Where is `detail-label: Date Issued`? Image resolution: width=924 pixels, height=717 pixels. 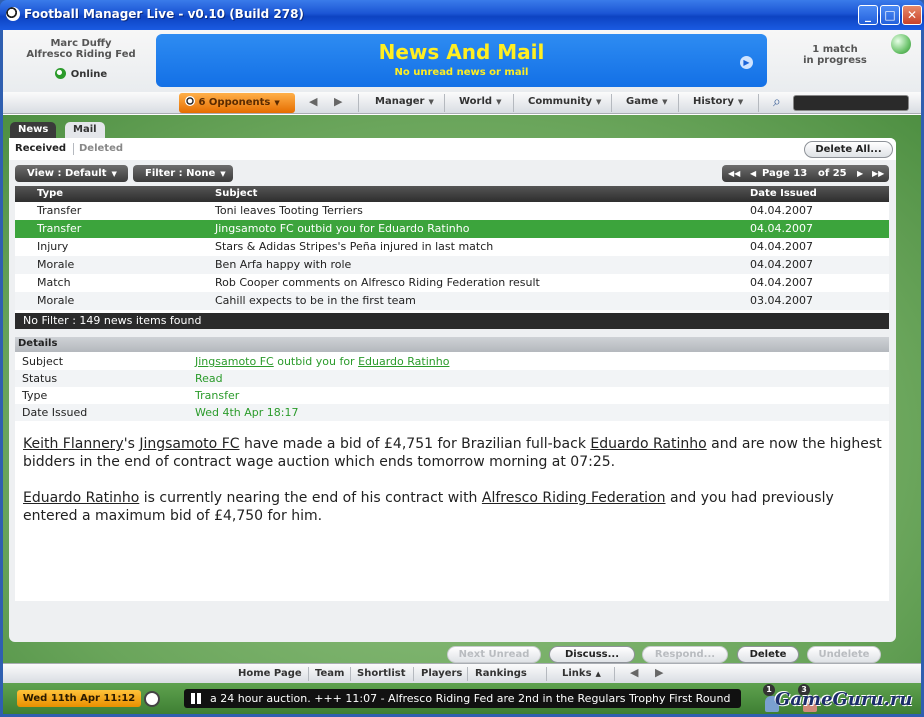 detail-label: Date Issued is located at coordinates (55, 412).